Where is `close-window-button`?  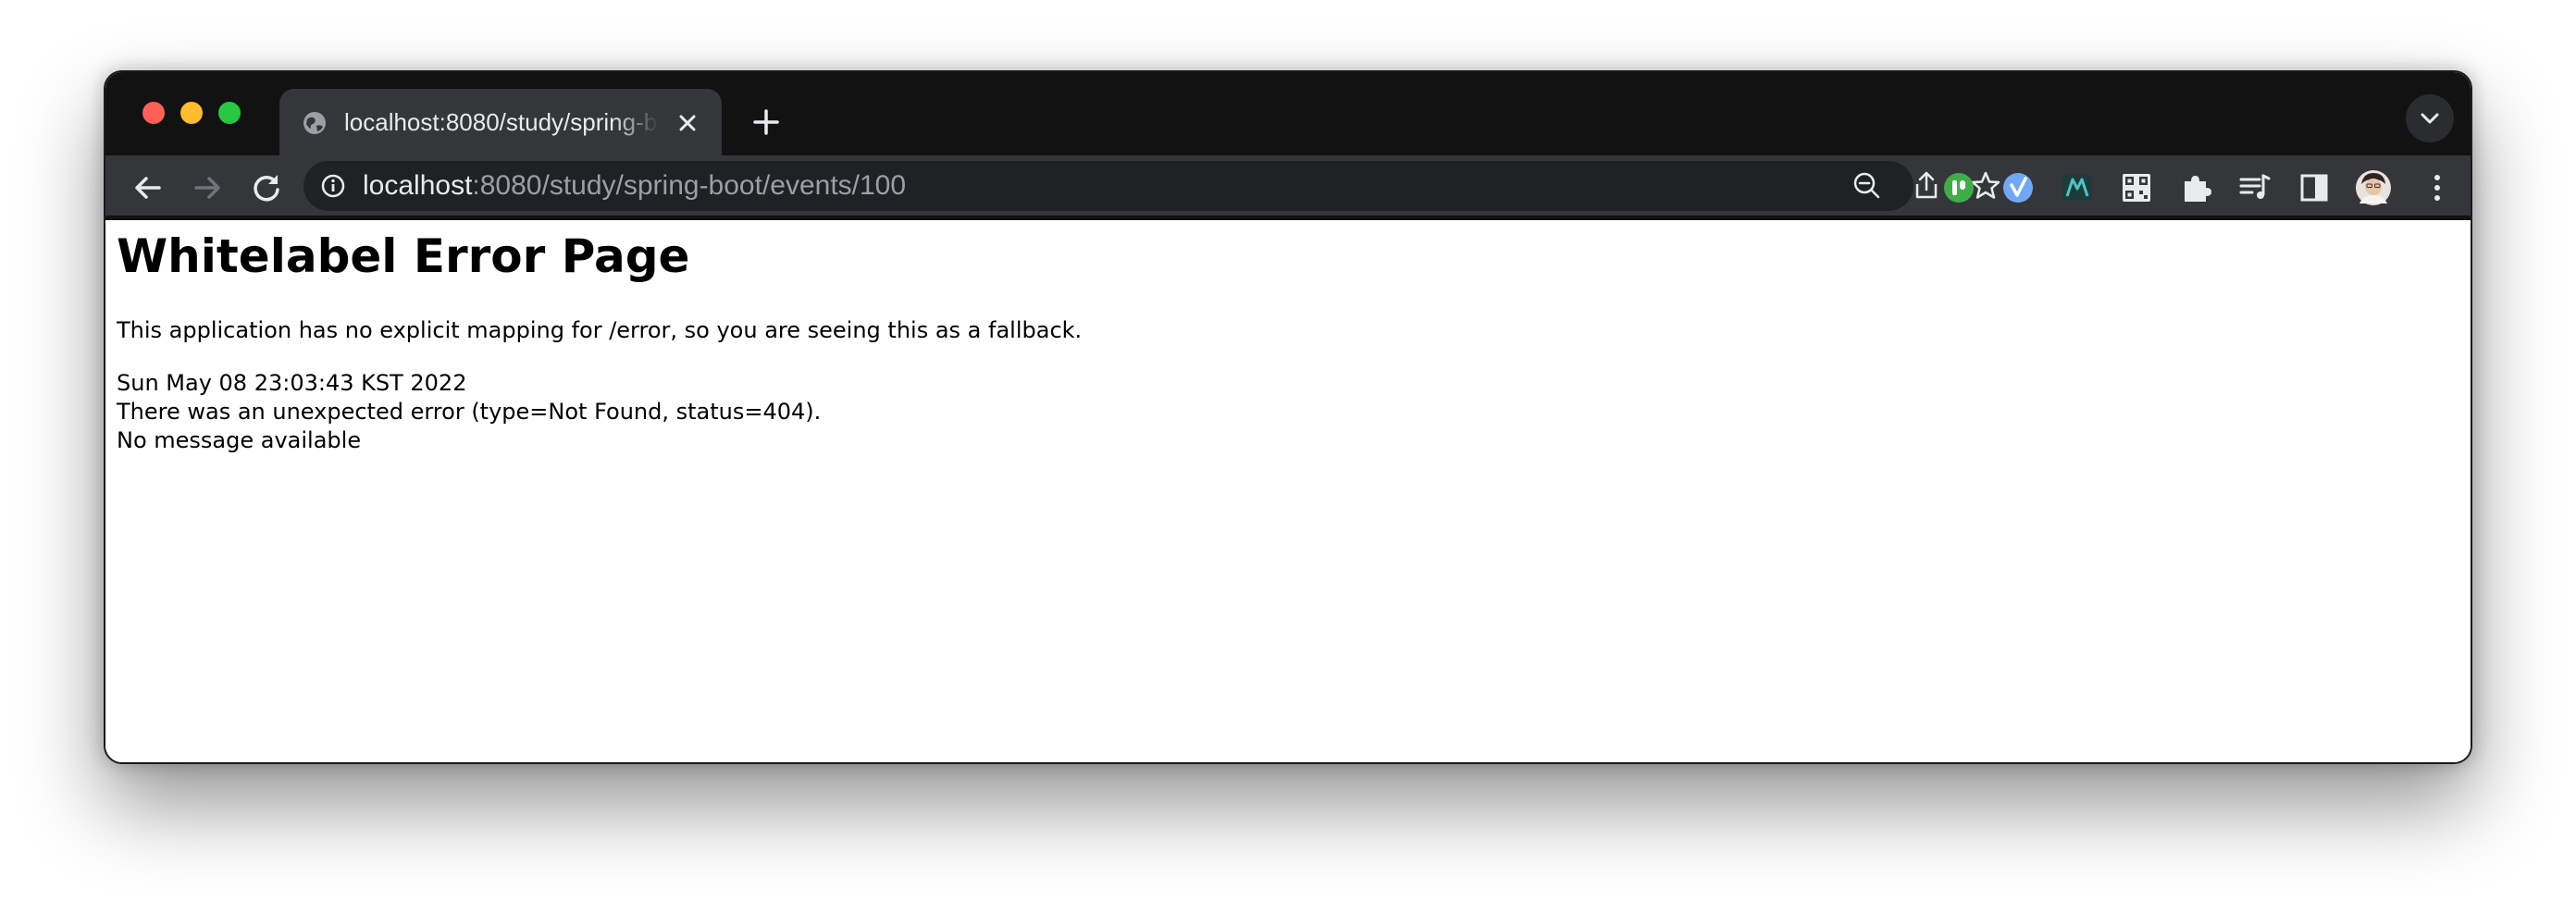
close-window-button is located at coordinates (154, 113).